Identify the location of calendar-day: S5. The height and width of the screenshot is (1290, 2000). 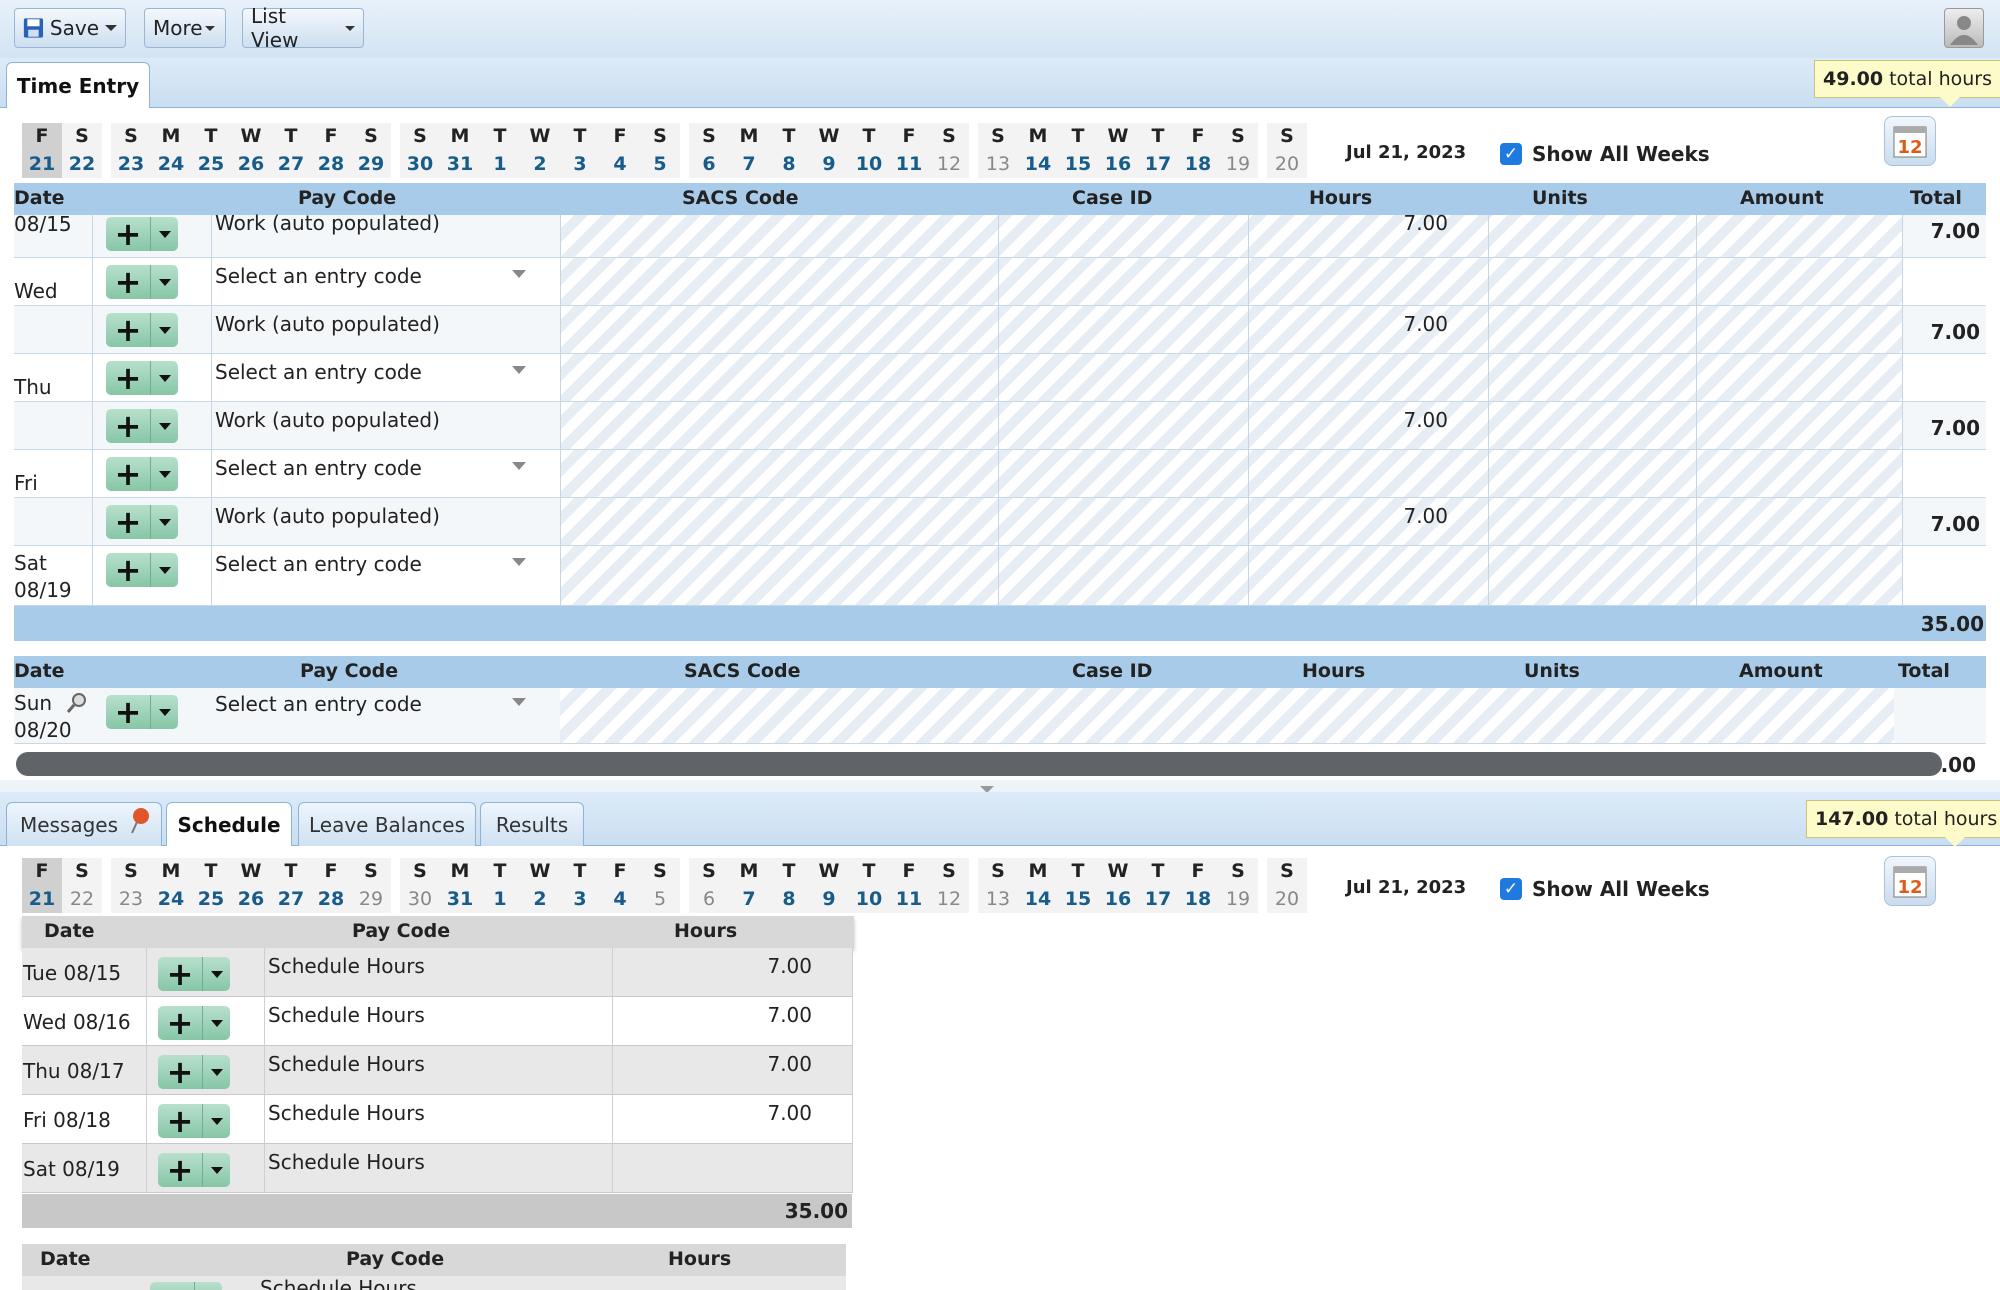
(660, 150).